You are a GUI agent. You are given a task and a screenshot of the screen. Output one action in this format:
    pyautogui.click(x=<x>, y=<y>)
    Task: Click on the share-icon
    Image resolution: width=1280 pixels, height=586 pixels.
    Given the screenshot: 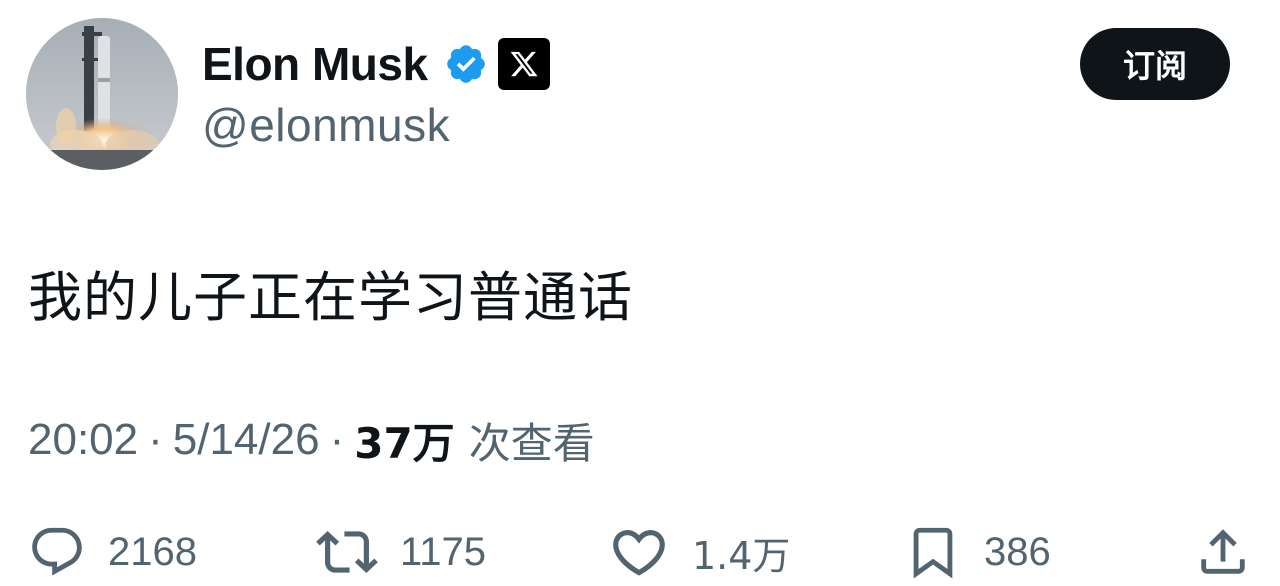 What is the action you would take?
    pyautogui.click(x=1223, y=552)
    